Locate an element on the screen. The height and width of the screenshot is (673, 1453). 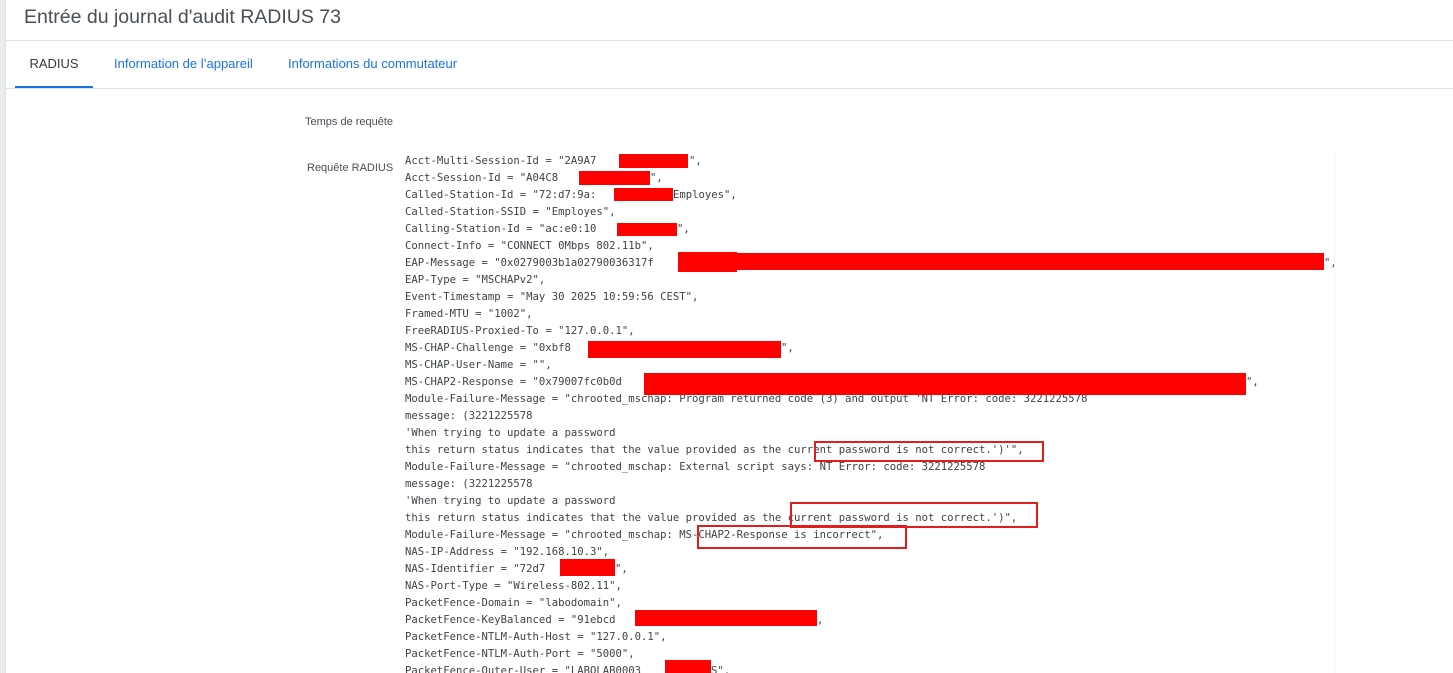
radius-attribute-line: Acct-Session-Id = "A04C8 is located at coordinates (482, 178).